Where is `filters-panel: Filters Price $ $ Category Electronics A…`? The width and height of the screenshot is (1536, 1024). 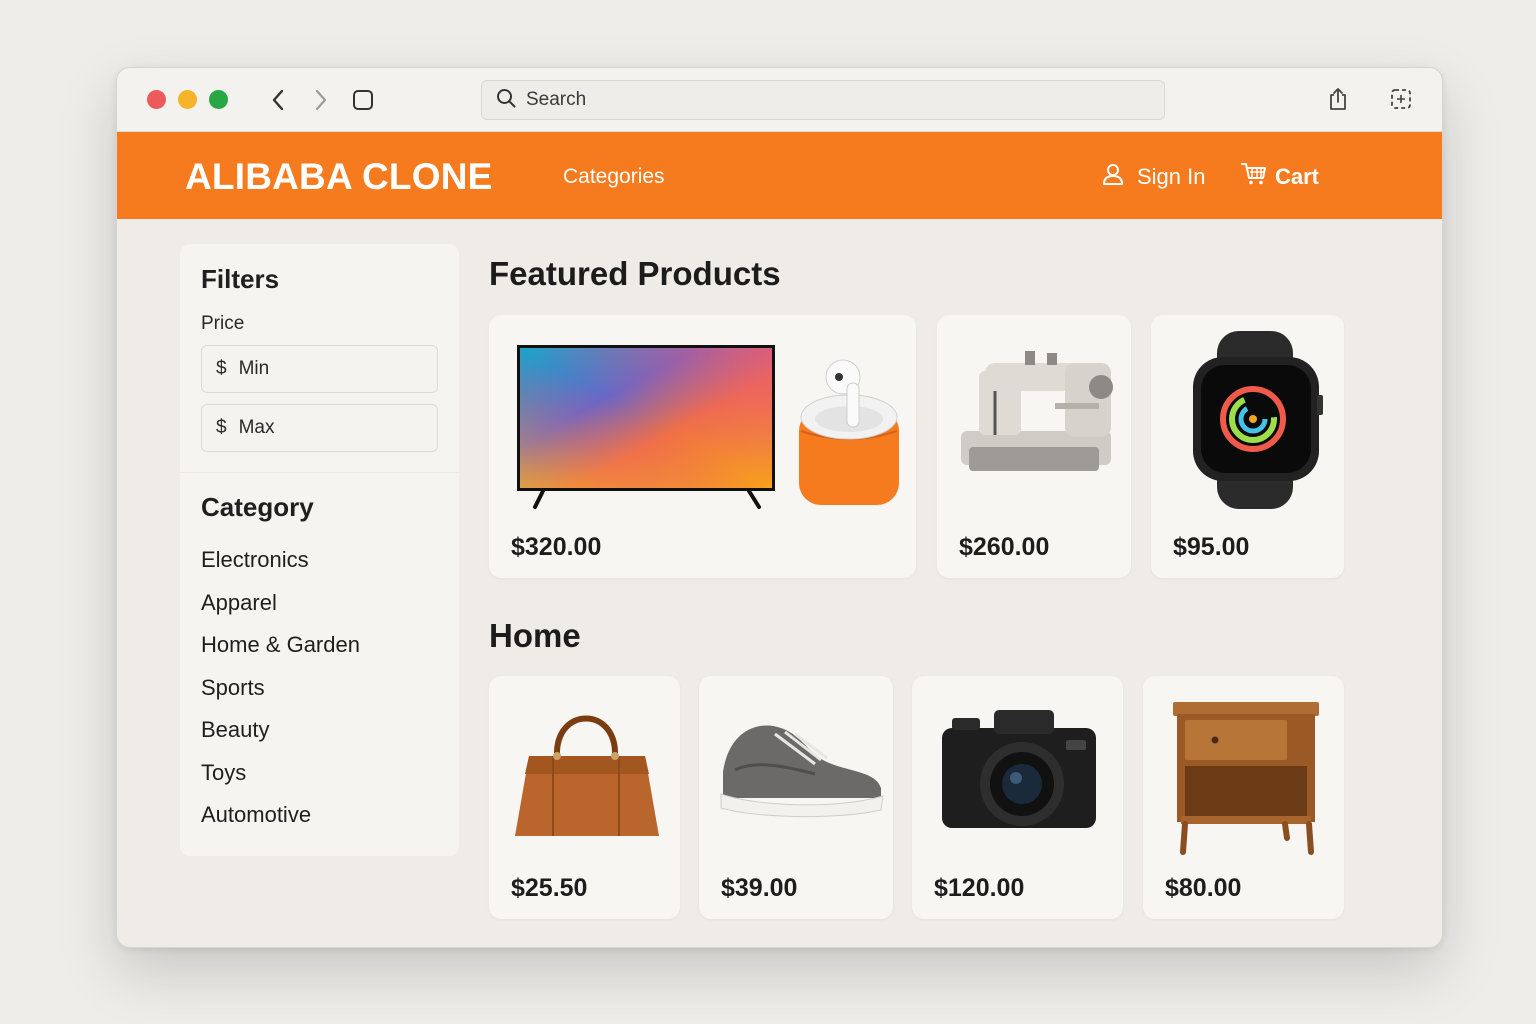
filters-panel: Filters Price $ $ Category Electronics A… is located at coordinates (319, 550).